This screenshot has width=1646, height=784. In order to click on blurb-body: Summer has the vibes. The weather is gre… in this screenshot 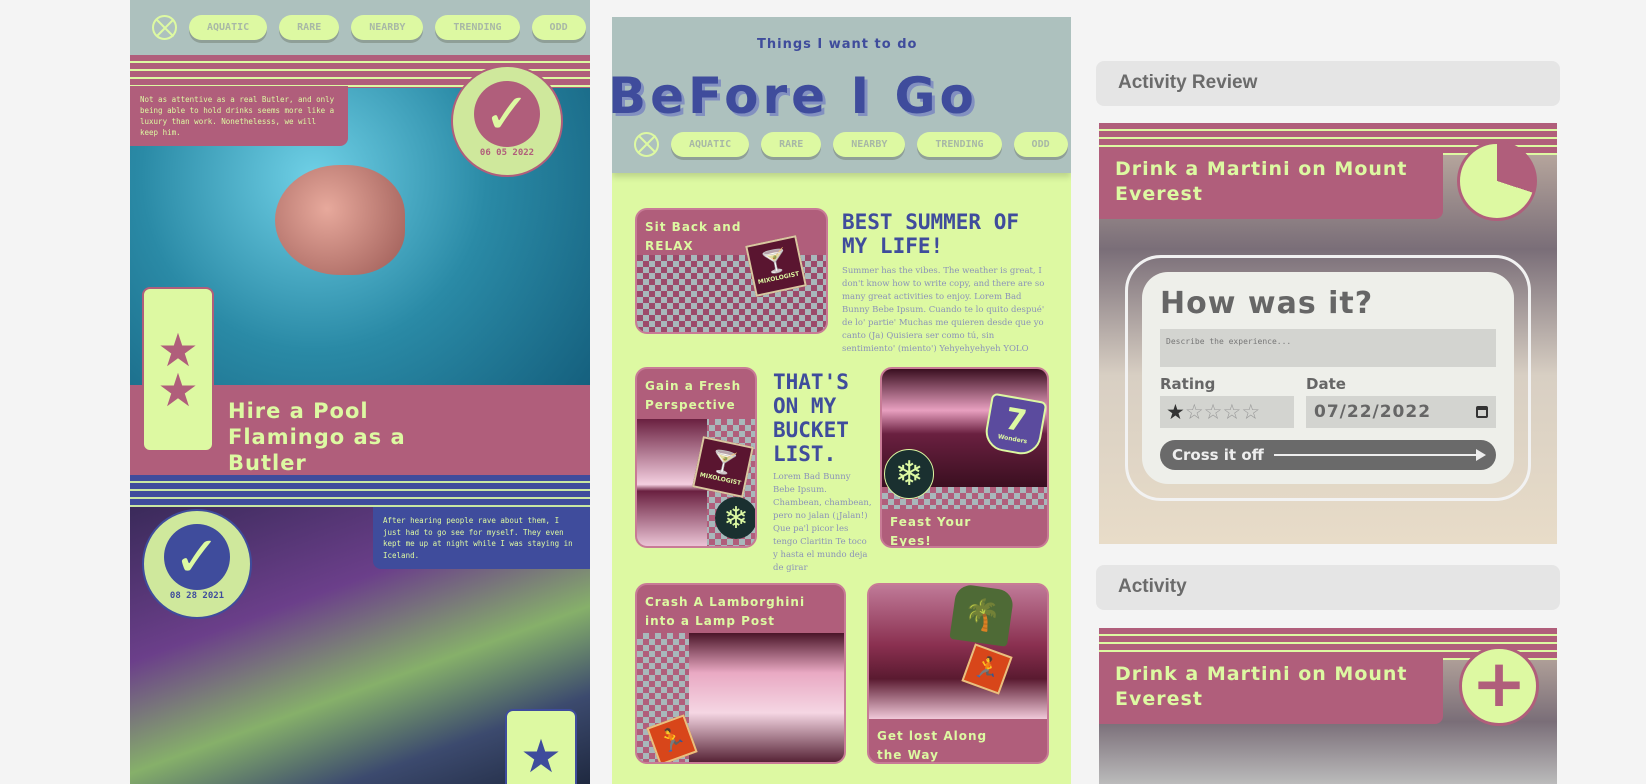, I will do `click(943, 310)`.